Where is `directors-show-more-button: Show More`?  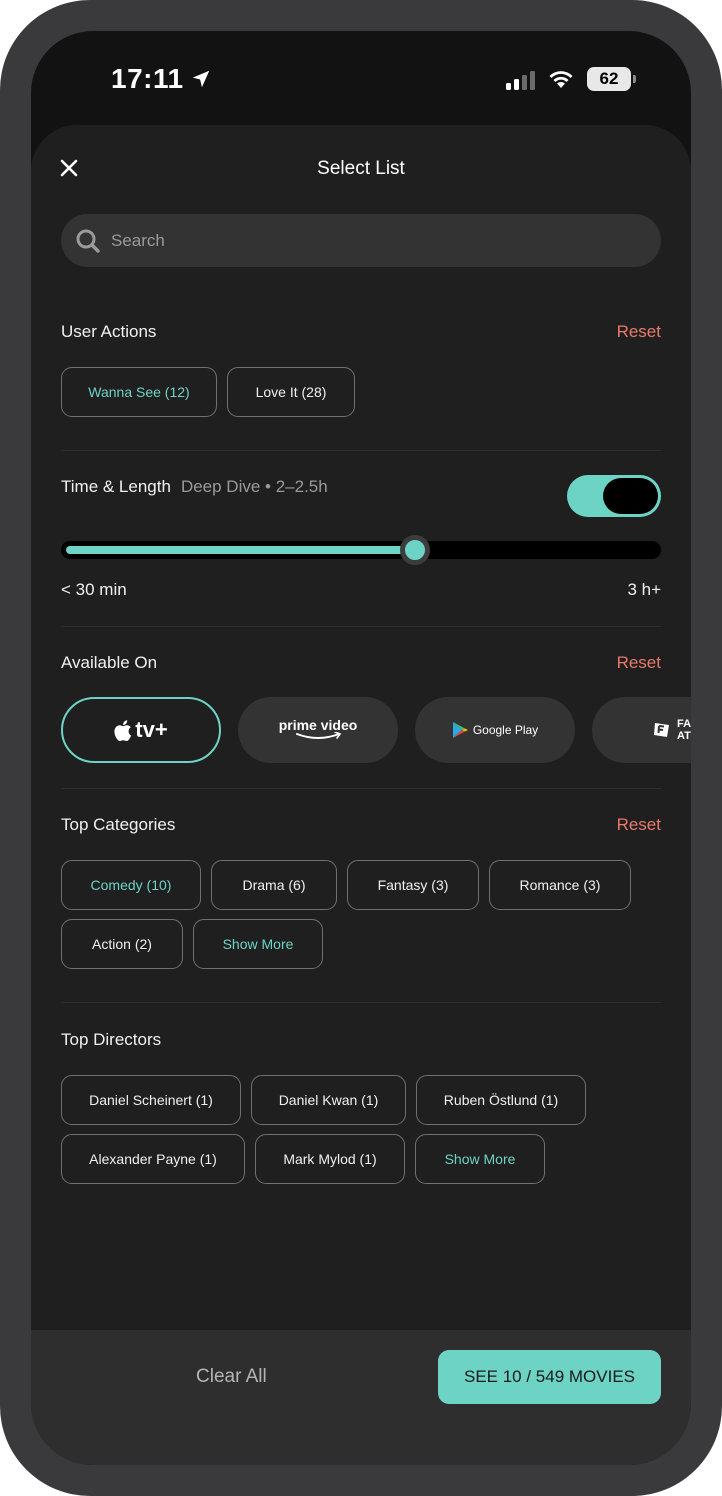
directors-show-more-button: Show More is located at coordinates (480, 1159).